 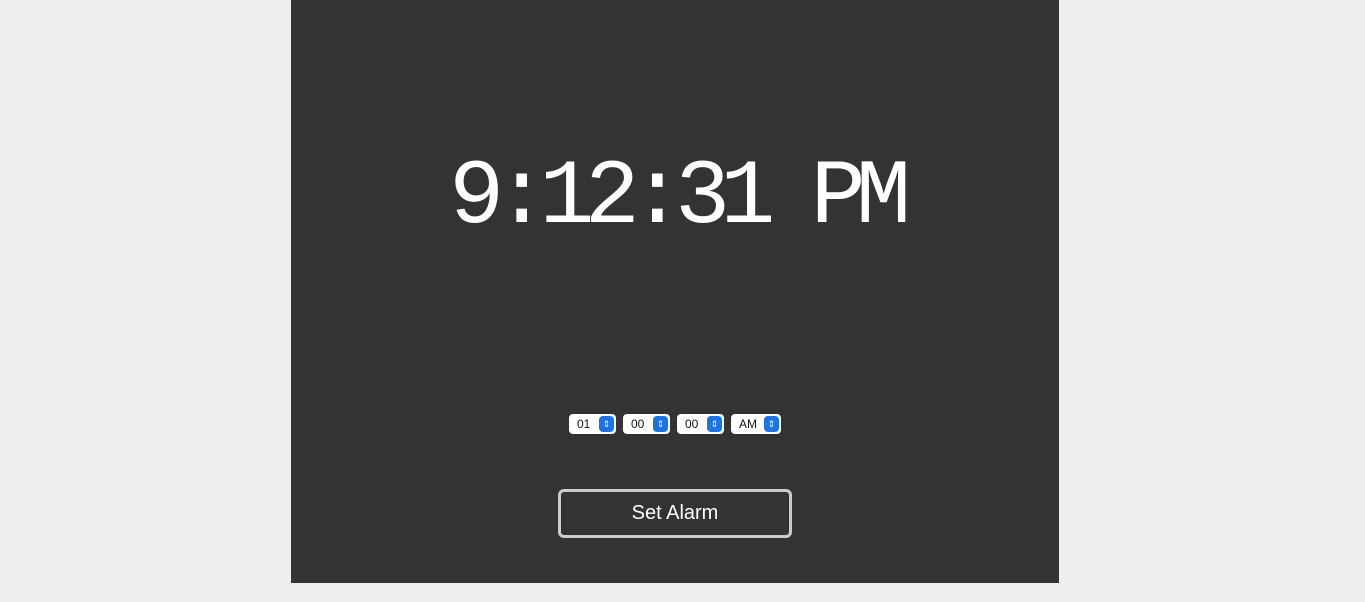 What do you see at coordinates (675, 513) in the screenshot?
I see `set-alarm-button: Set Alarm` at bounding box center [675, 513].